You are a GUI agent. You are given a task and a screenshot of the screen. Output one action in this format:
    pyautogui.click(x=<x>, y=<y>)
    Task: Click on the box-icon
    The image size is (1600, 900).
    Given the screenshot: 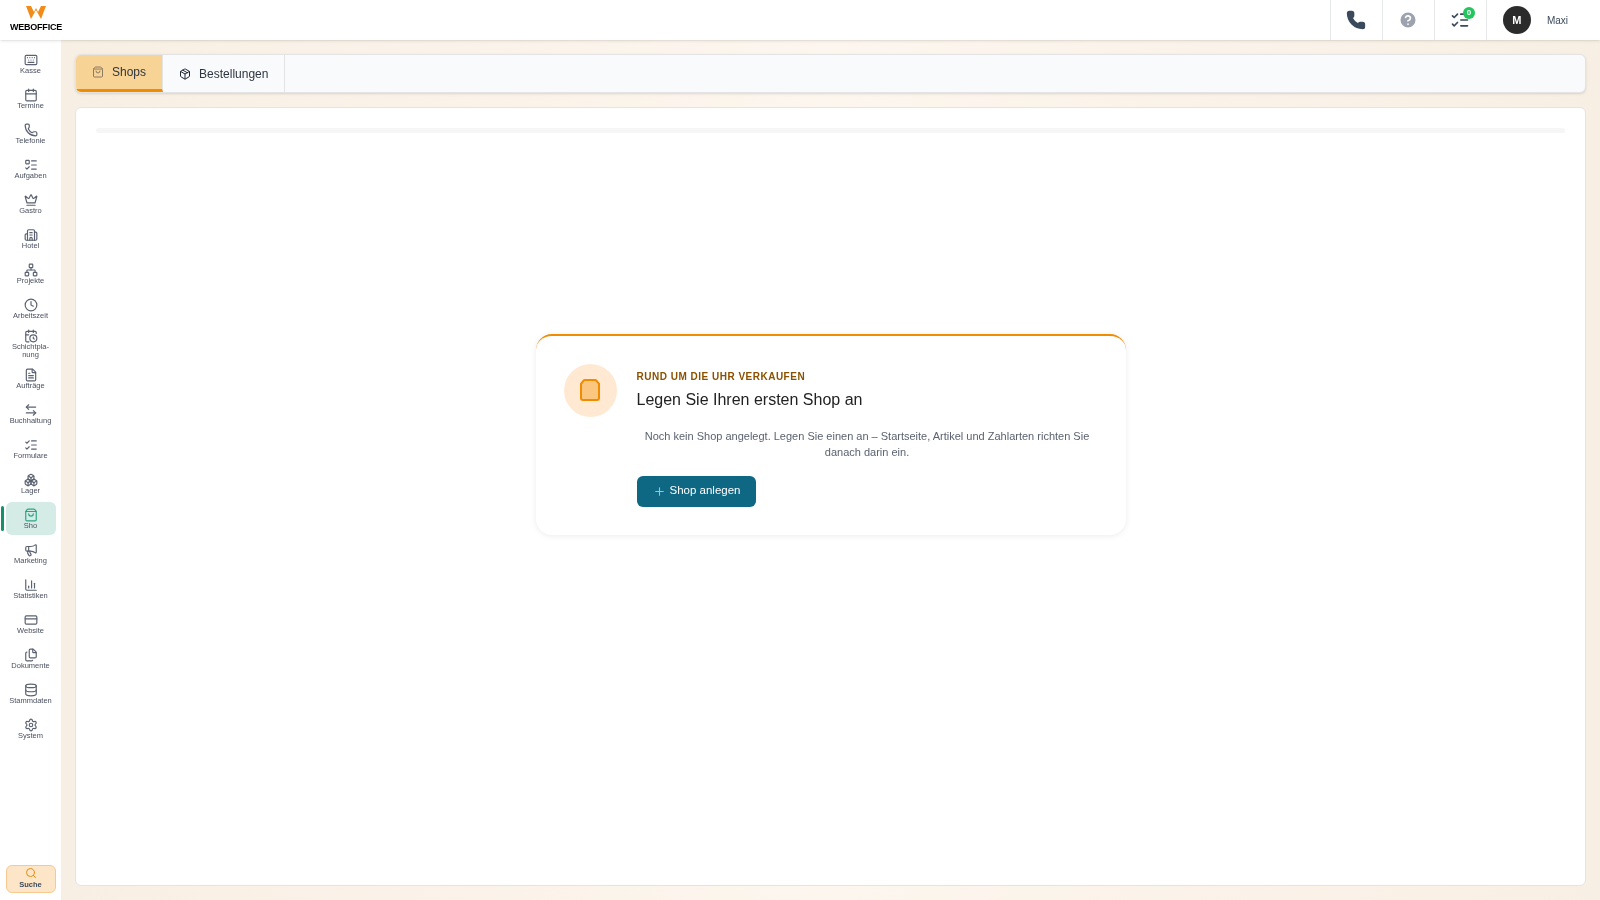 What is the action you would take?
    pyautogui.click(x=185, y=73)
    